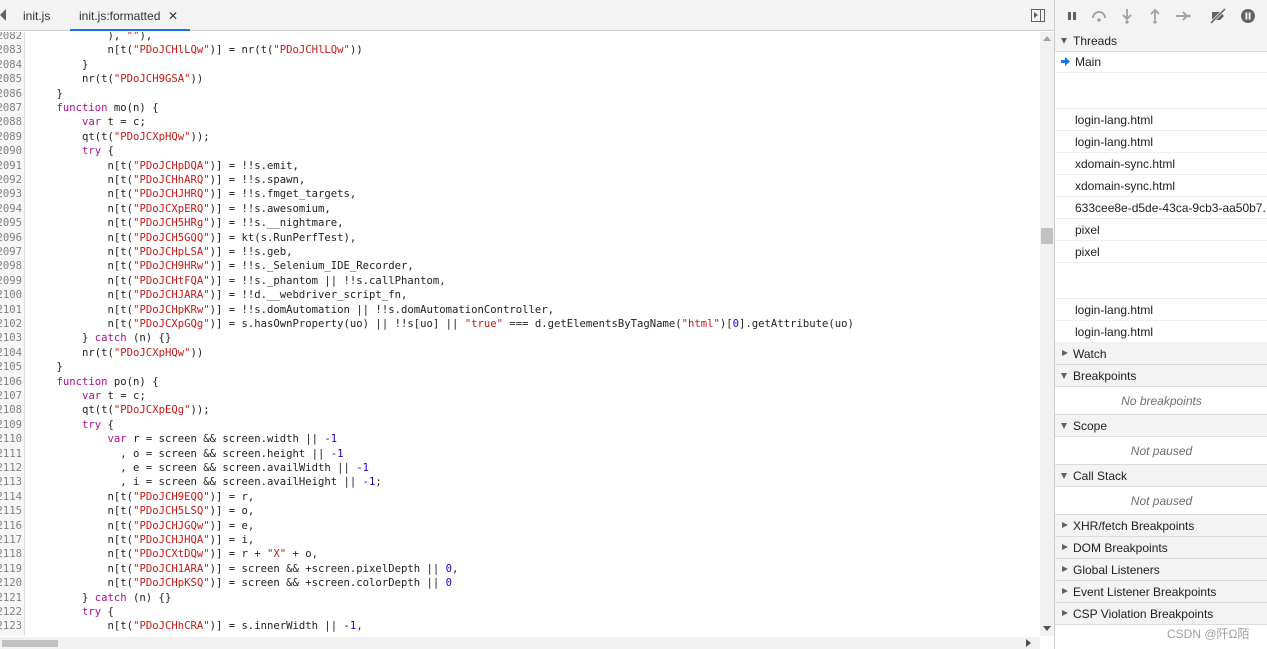  Describe the element at coordinates (11, 526) in the screenshot. I see `line-number: 2116` at that location.